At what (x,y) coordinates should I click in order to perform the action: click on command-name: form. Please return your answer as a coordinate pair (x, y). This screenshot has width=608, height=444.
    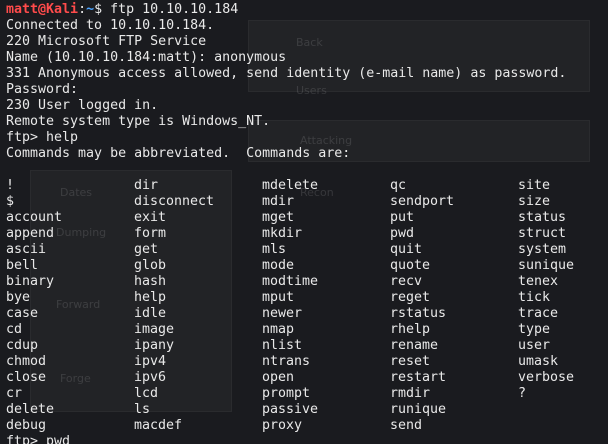
    Looking at the image, I should click on (150, 233).